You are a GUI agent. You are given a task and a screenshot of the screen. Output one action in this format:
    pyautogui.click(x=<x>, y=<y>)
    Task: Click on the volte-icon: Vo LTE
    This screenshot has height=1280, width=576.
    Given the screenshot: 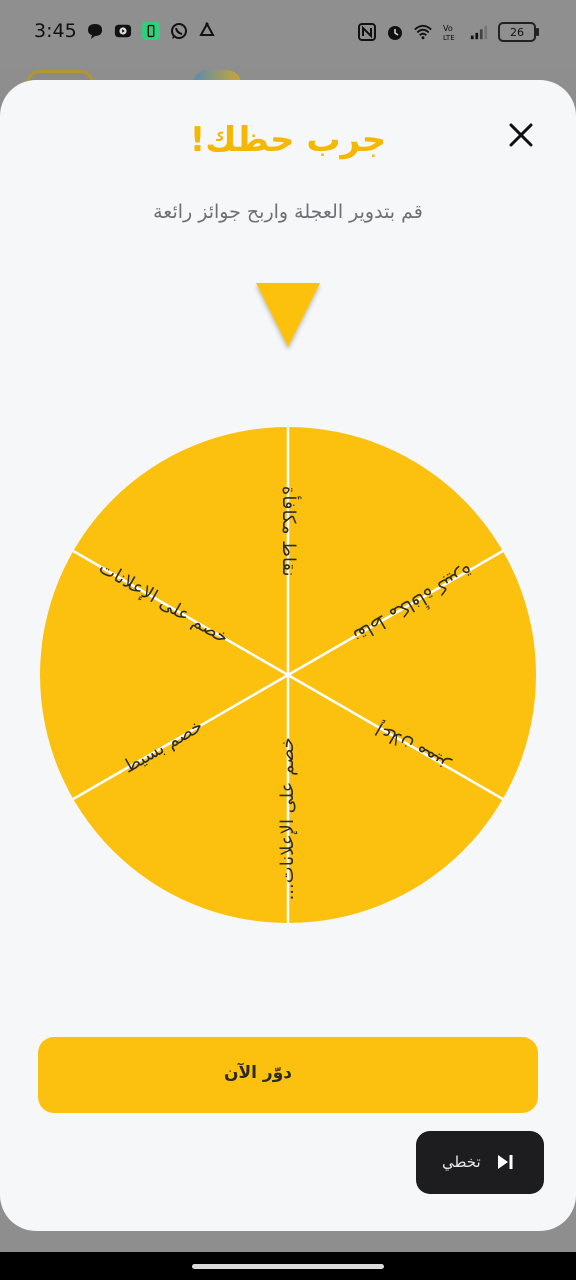 What is the action you would take?
    pyautogui.click(x=451, y=32)
    